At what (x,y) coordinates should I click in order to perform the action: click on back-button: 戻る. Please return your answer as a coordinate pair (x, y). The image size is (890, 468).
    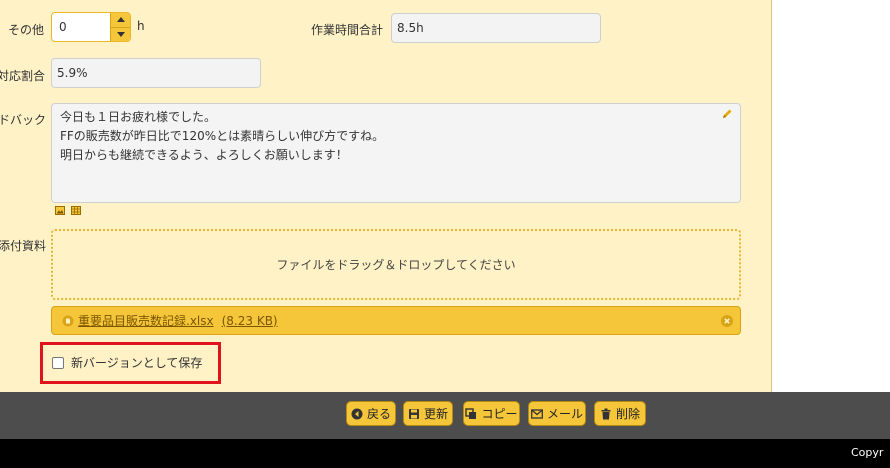
    Looking at the image, I should click on (371, 413).